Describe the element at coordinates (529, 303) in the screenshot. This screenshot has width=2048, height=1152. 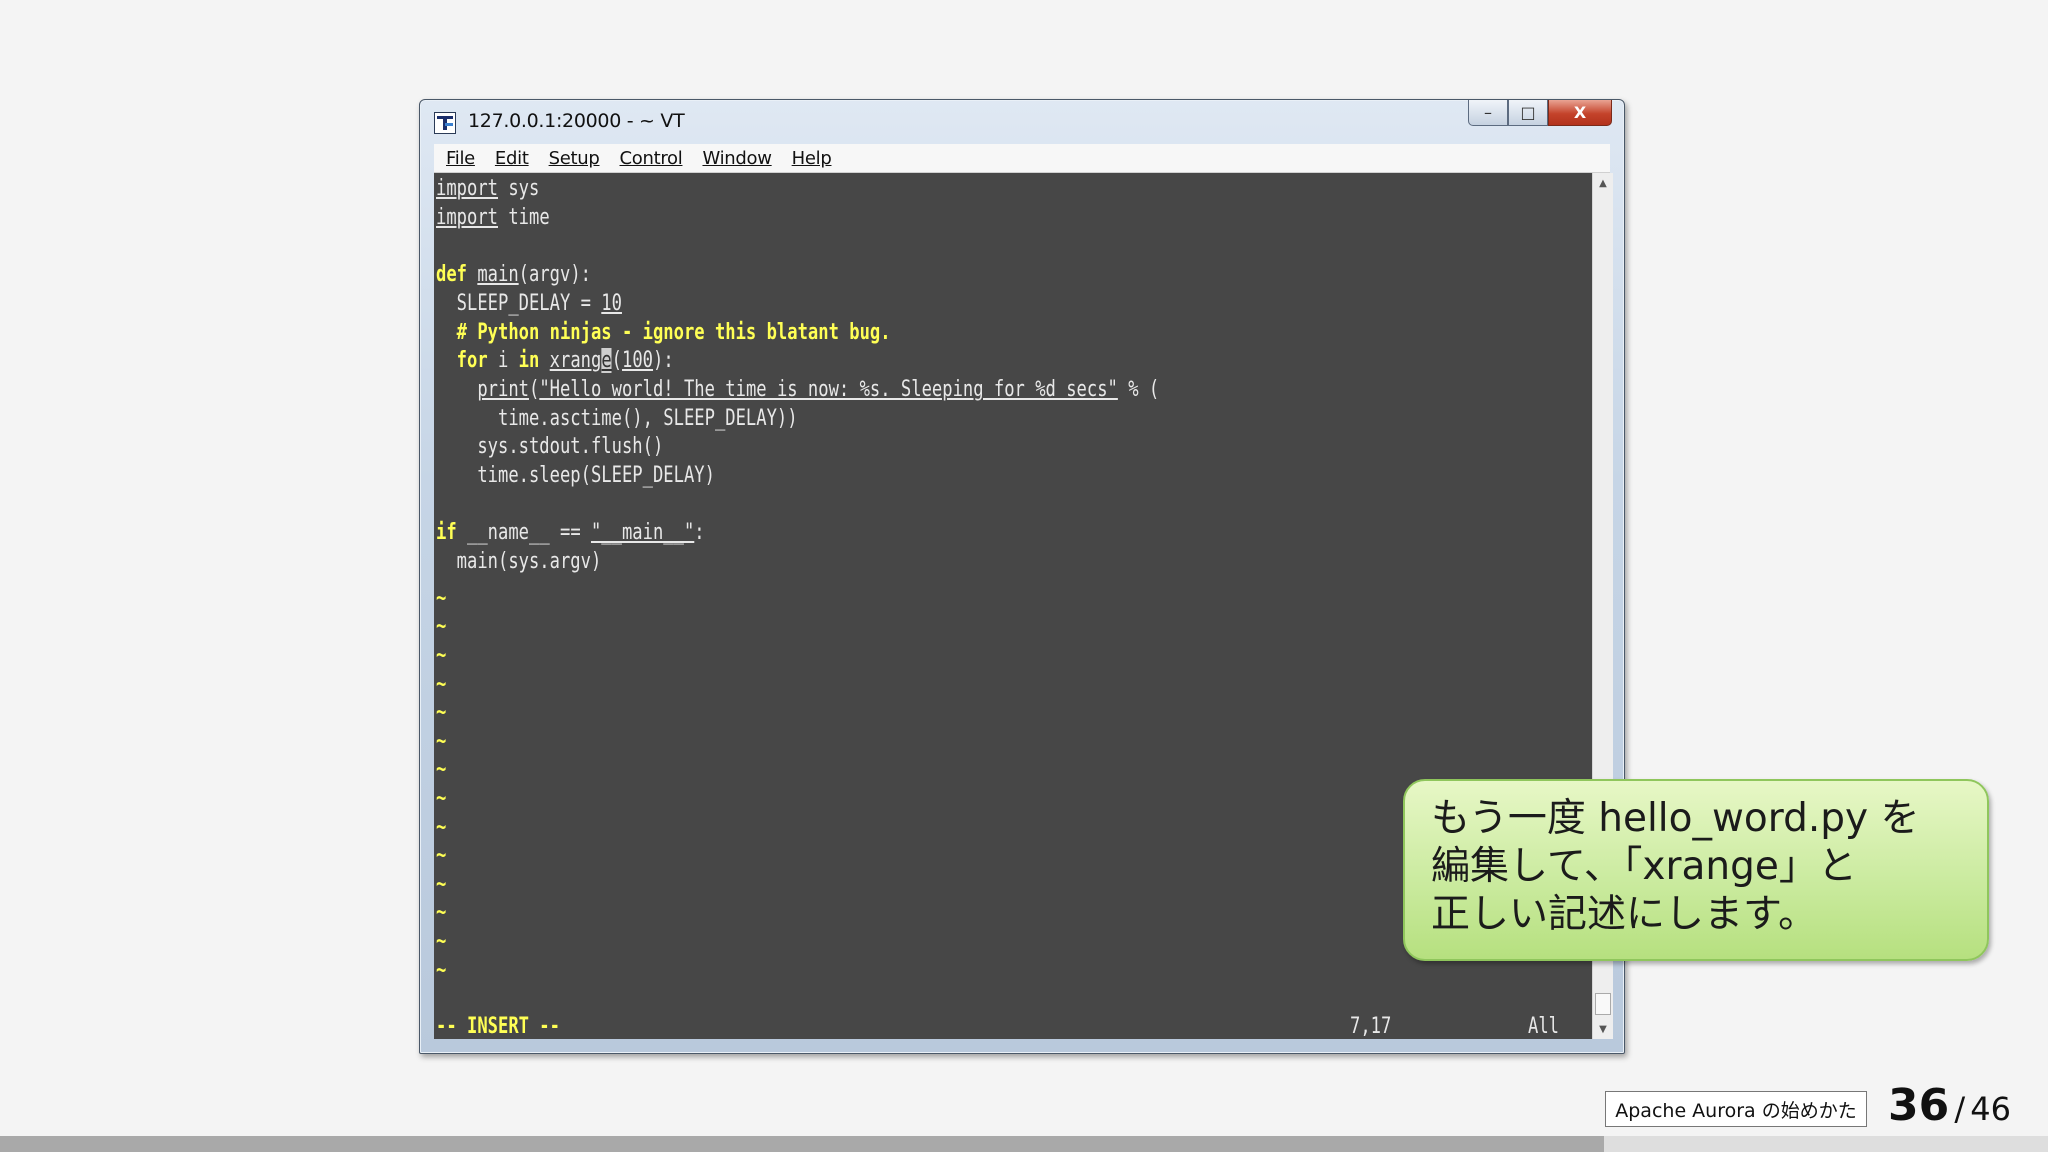
I see `code-line: SLEEP_DELAY = 10` at that location.